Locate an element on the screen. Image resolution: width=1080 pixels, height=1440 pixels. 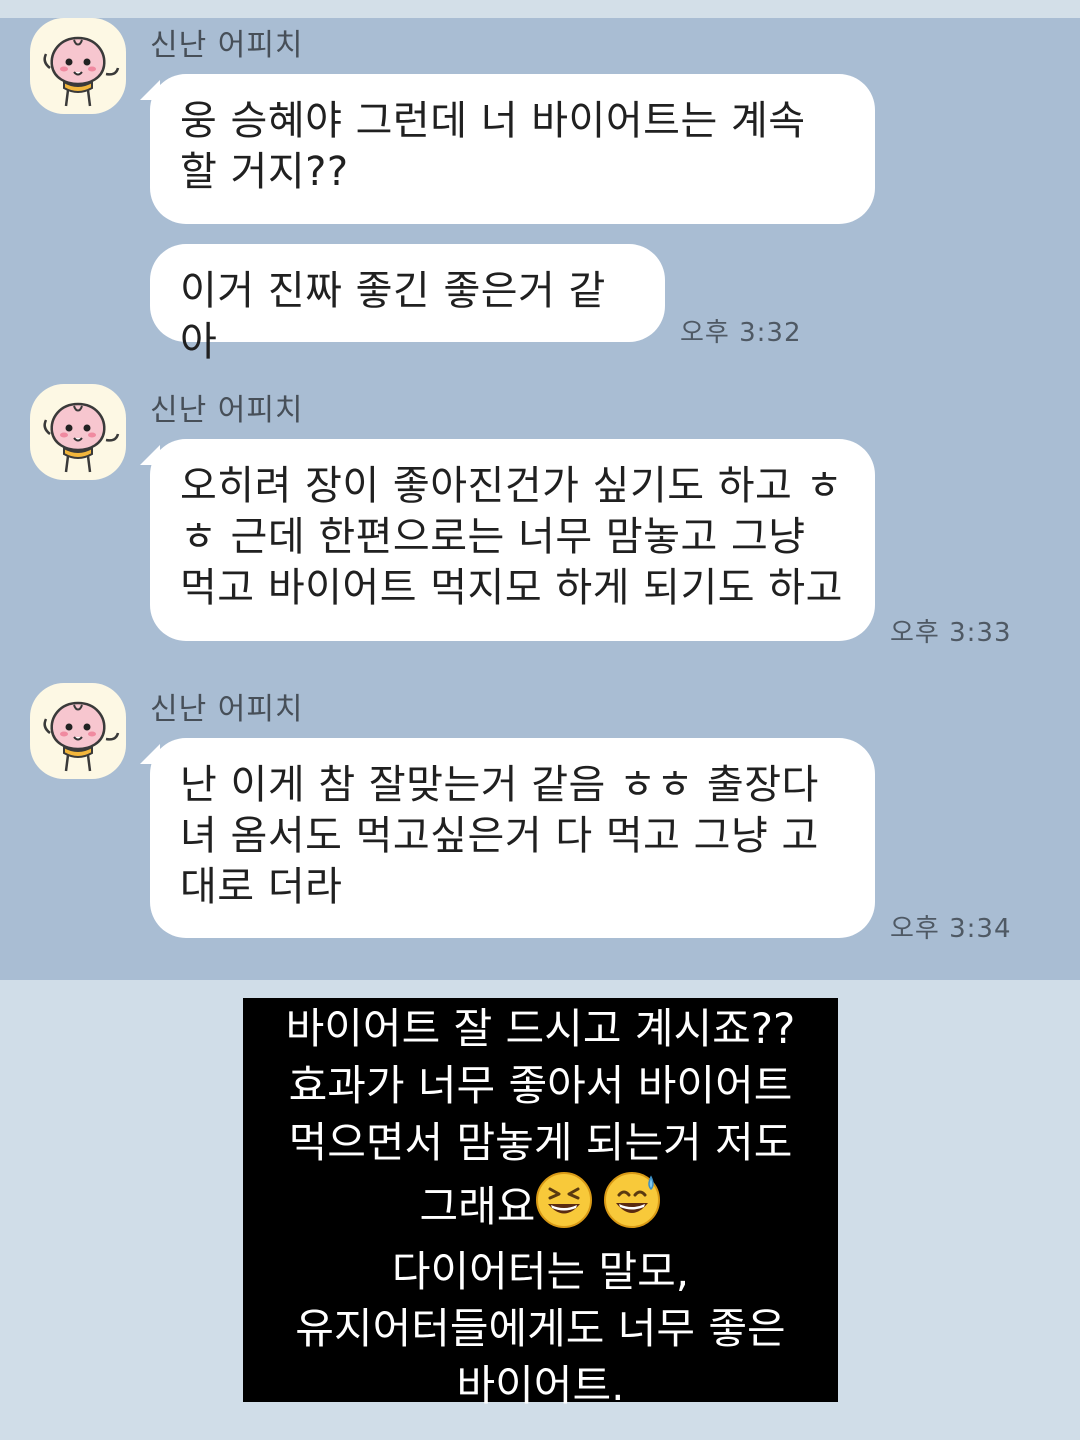
grinning-squinting-face-icon is located at coordinates (564, 1207).